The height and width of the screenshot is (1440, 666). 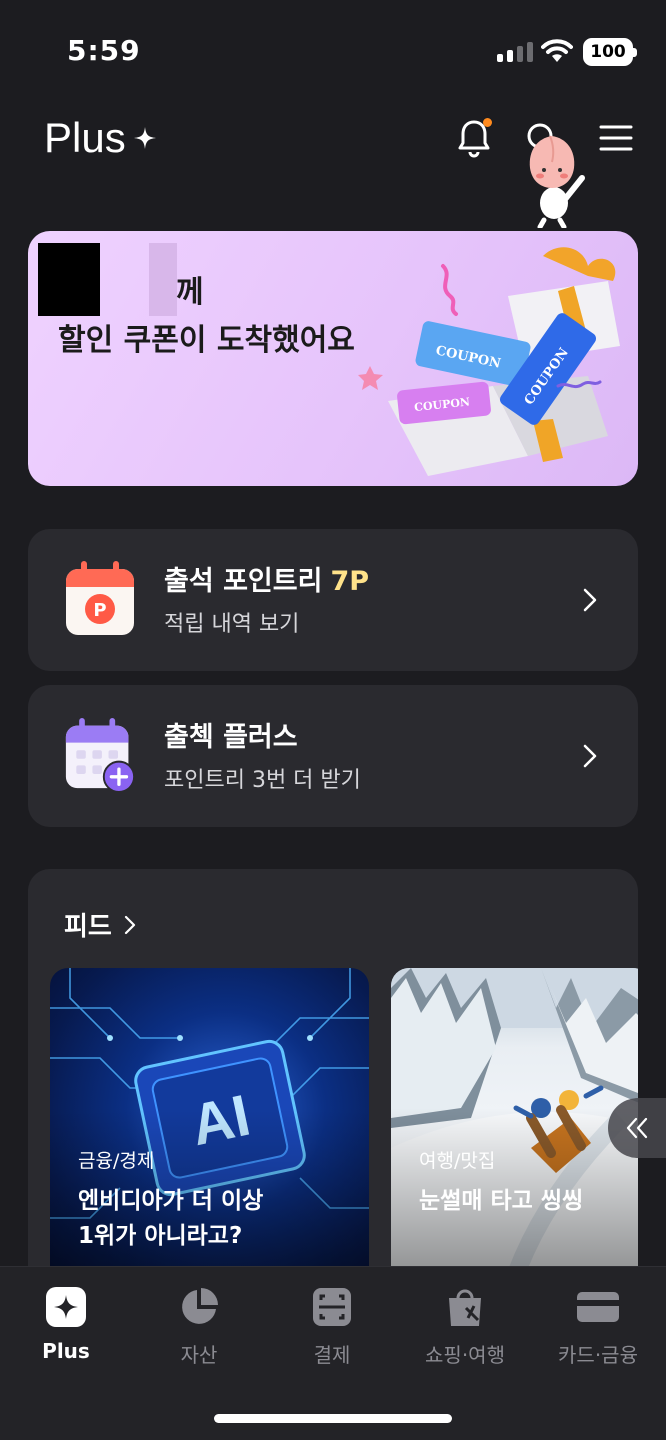 I want to click on banner-line1: 께, so click(x=190, y=292).